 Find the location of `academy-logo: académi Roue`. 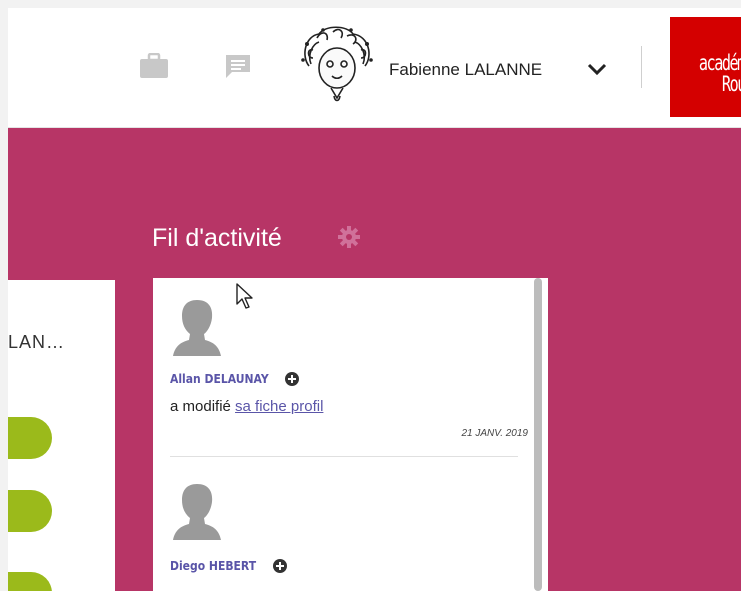

academy-logo: académi Roue is located at coordinates (705, 67).